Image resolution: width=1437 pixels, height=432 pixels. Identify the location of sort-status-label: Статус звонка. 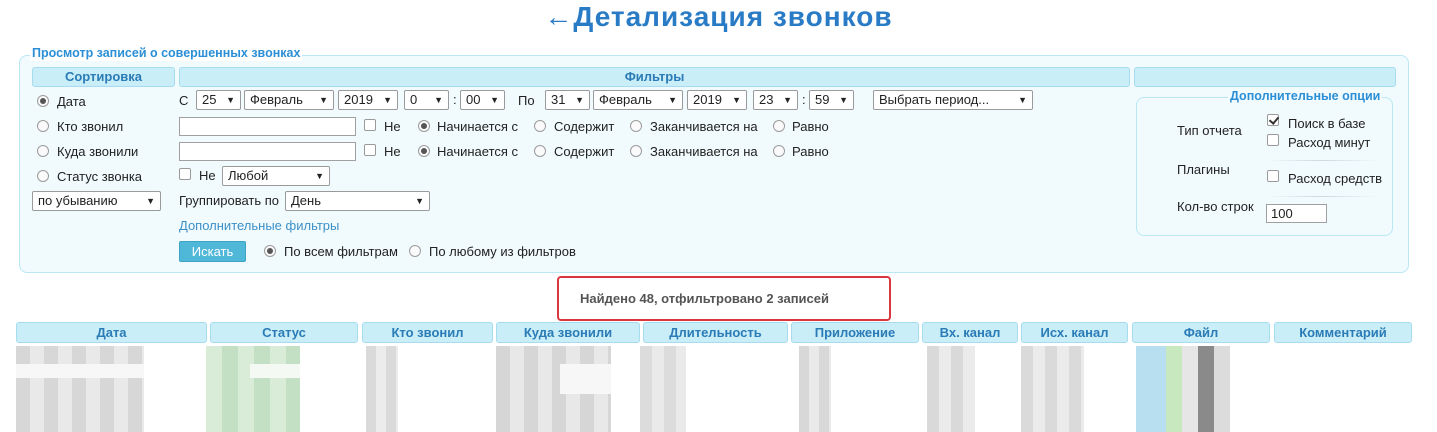
(100, 176).